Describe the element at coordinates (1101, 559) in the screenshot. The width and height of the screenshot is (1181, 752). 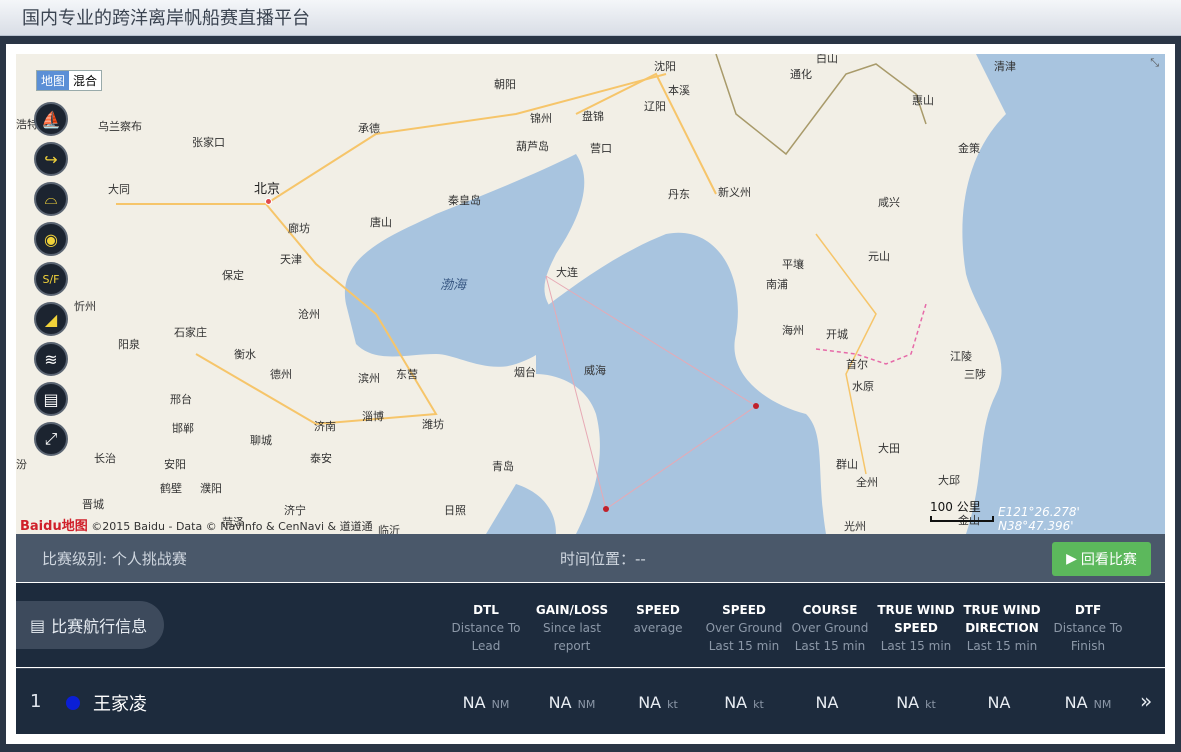
I see `replay-button: ▶ 回看比赛` at that location.